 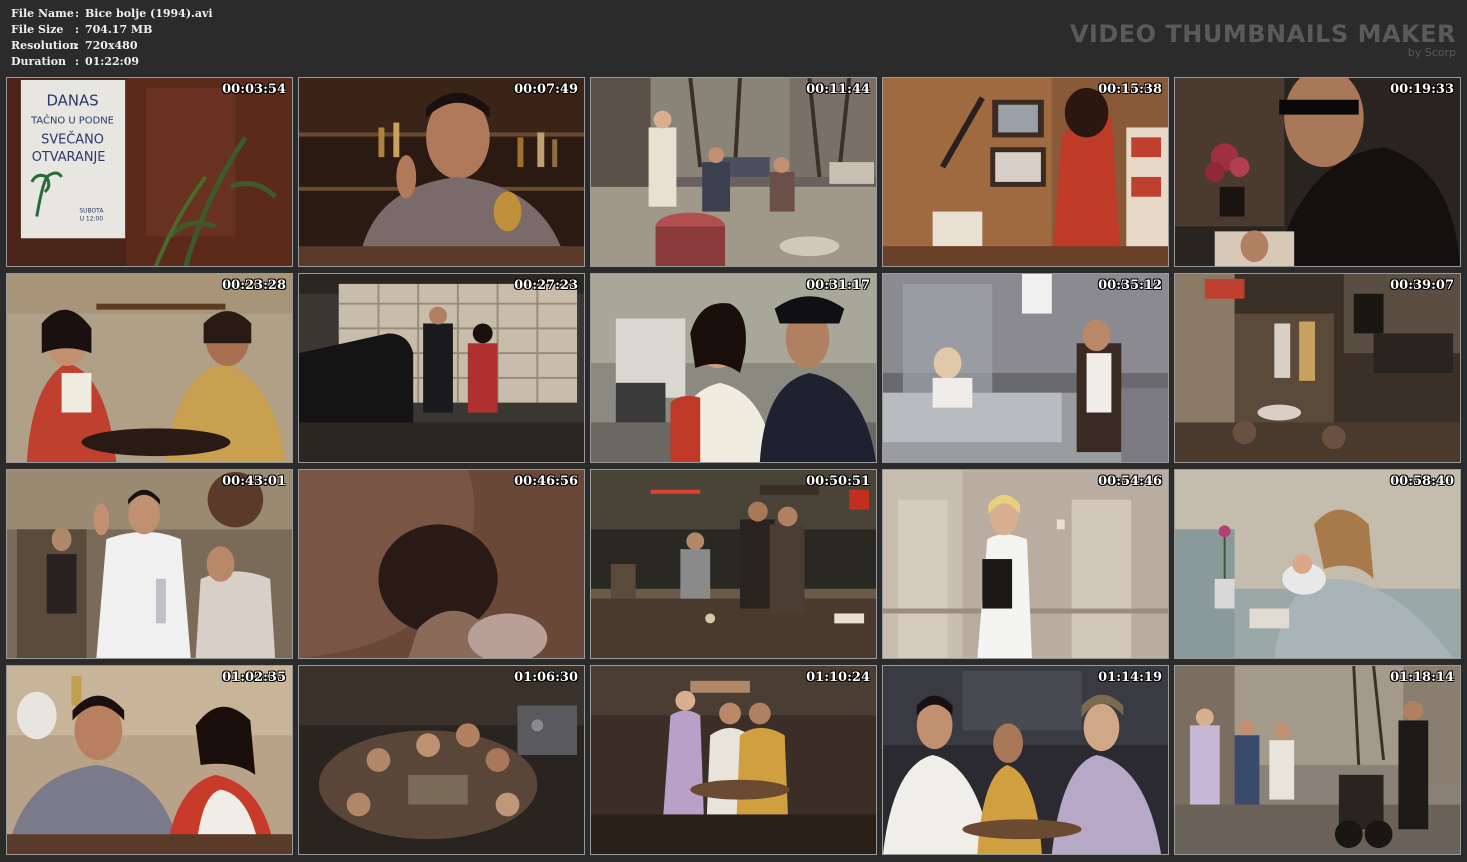 I want to click on thumbnail-frame: 00:15:38, so click(x=1025, y=172).